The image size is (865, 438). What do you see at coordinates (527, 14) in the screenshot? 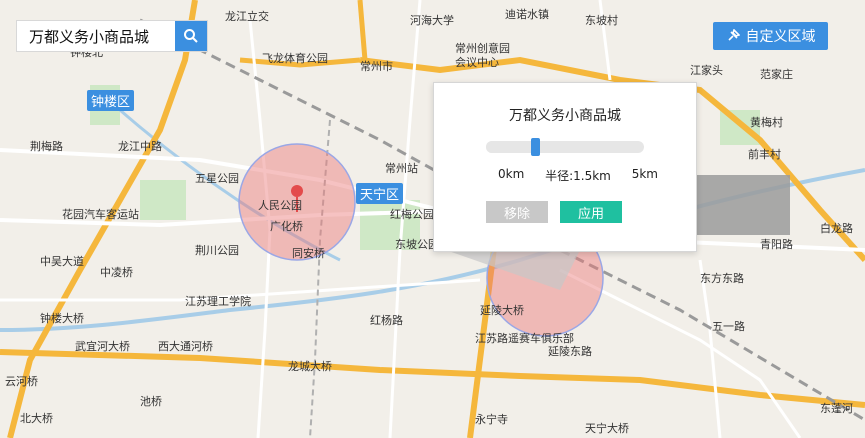
I see `map-label: 迪诺水镇` at bounding box center [527, 14].